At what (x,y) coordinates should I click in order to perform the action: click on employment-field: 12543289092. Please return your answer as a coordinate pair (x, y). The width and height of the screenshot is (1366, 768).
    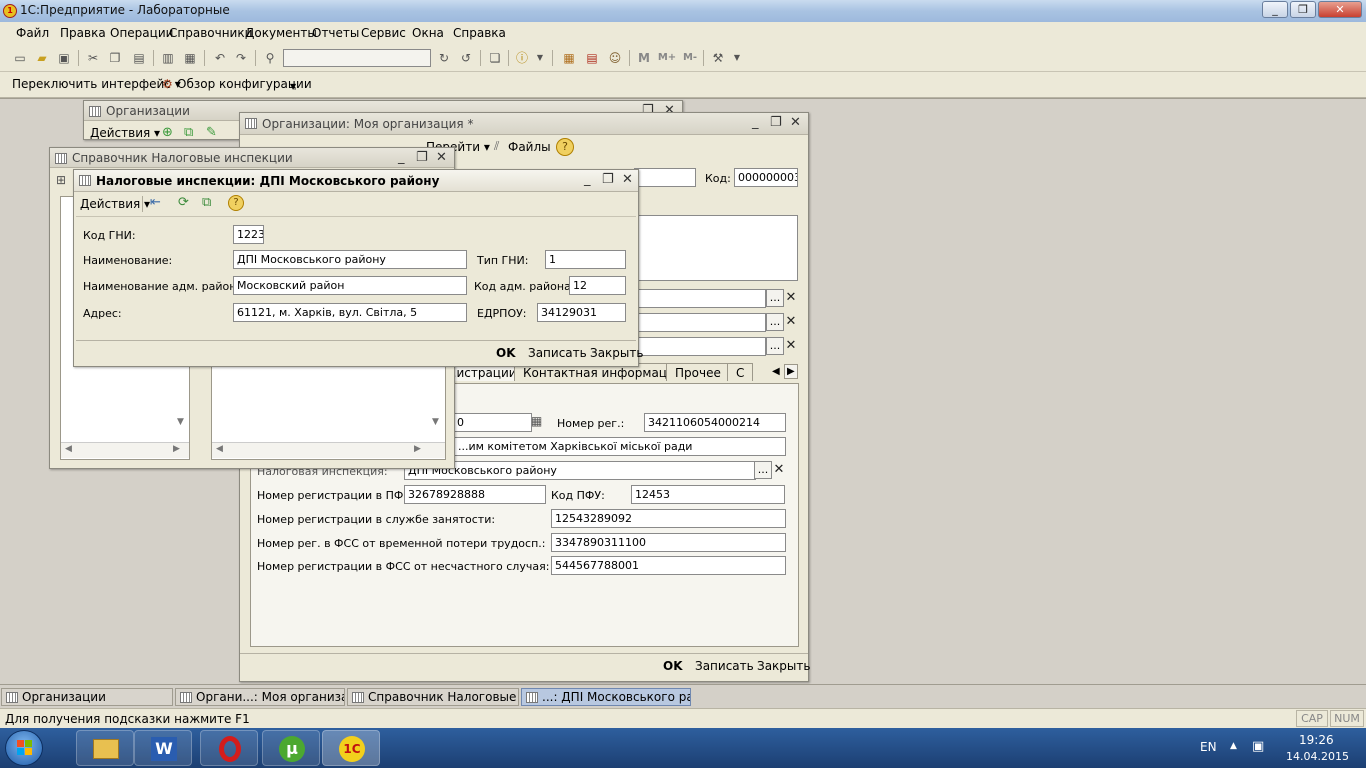
    Looking at the image, I should click on (668, 518).